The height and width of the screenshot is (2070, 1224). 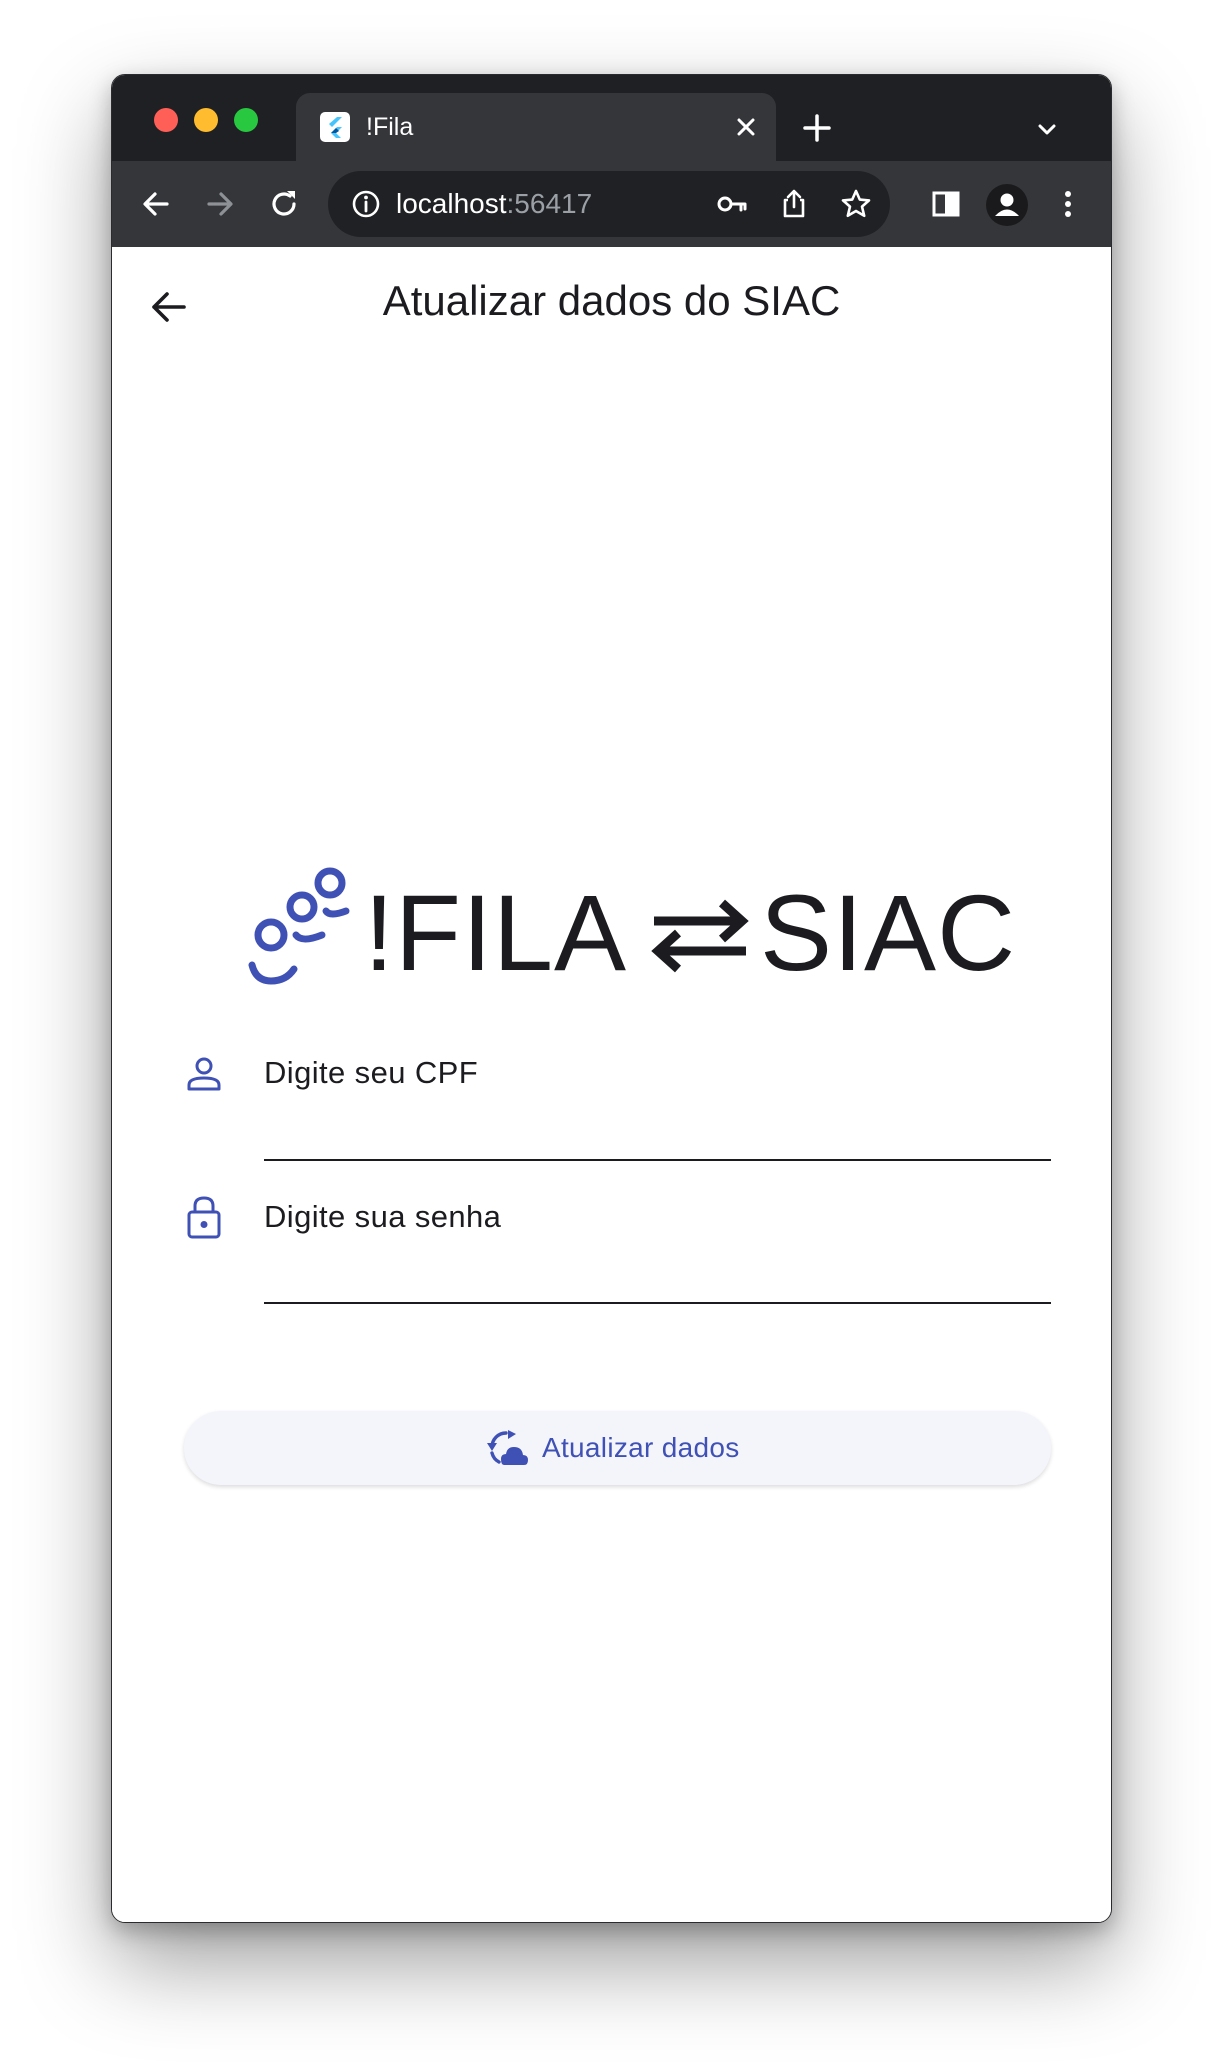 What do you see at coordinates (335, 127) in the screenshot?
I see `flutter-logo-icon` at bounding box center [335, 127].